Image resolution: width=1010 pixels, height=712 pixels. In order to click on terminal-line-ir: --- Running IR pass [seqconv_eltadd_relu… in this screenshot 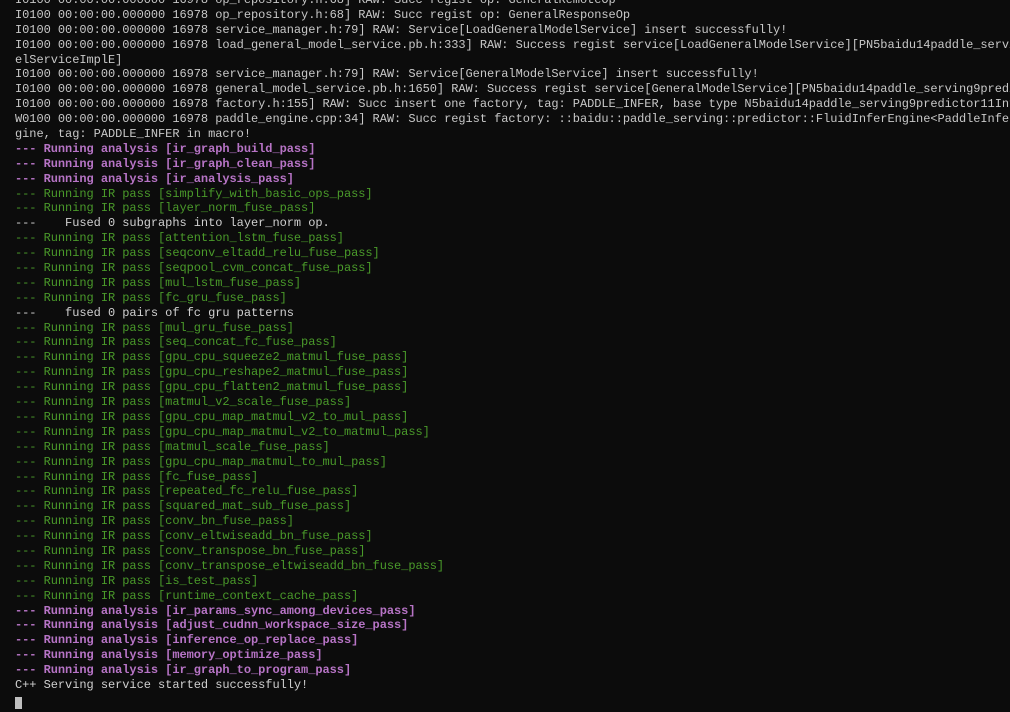, I will do `click(197, 253)`.